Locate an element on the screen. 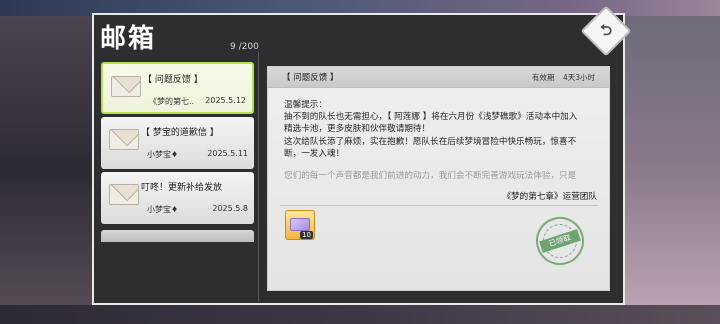 This screenshot has width=720, height=324. mail-item-date: 2025.5.11 is located at coordinates (227, 153).